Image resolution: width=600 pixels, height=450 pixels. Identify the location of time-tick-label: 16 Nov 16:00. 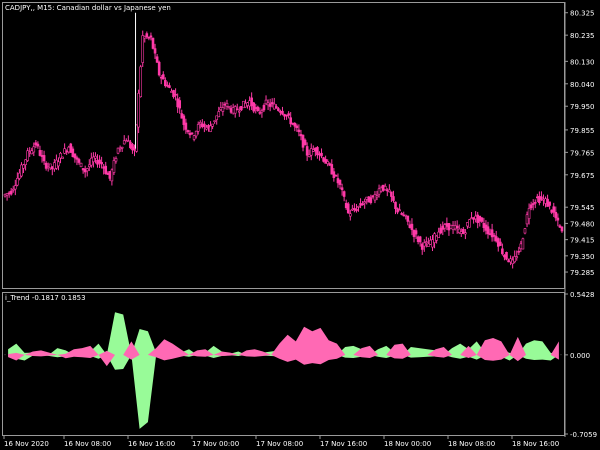
(151, 444).